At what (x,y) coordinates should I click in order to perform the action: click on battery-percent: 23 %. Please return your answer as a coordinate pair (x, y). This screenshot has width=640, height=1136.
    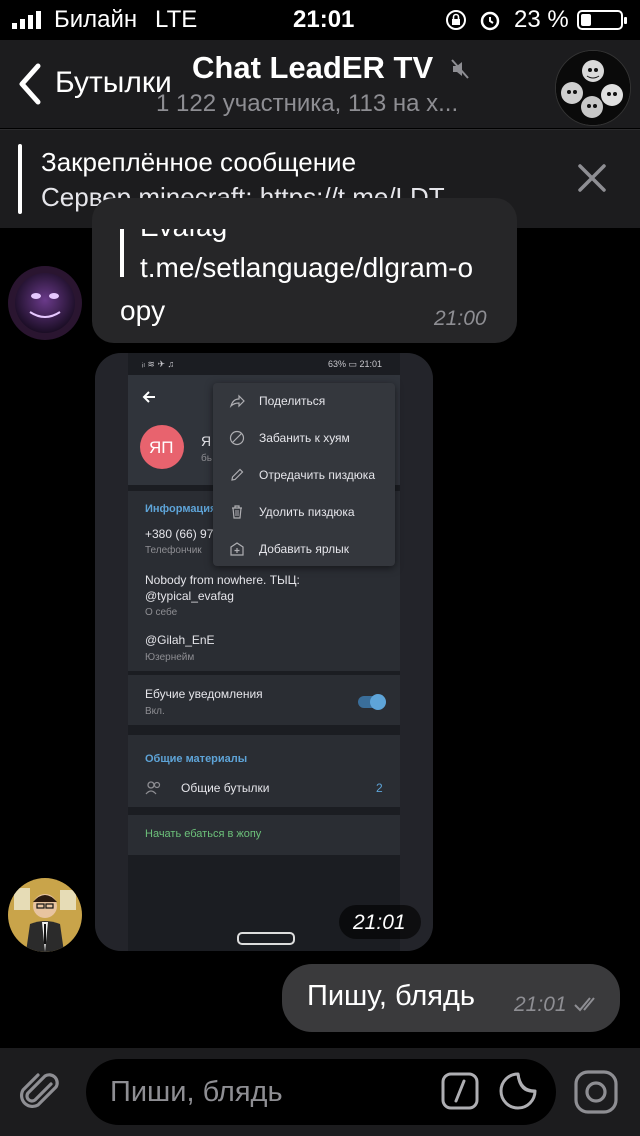
    Looking at the image, I should click on (541, 19).